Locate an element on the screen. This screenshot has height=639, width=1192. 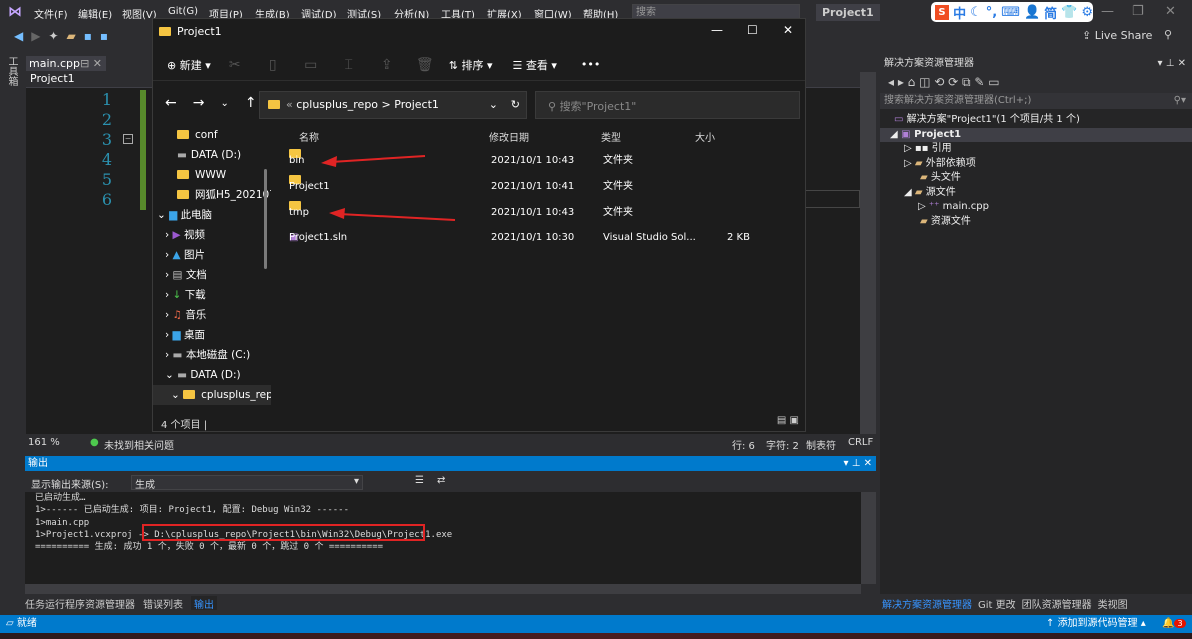
paste-icon: ▭ is located at coordinates (311, 65).